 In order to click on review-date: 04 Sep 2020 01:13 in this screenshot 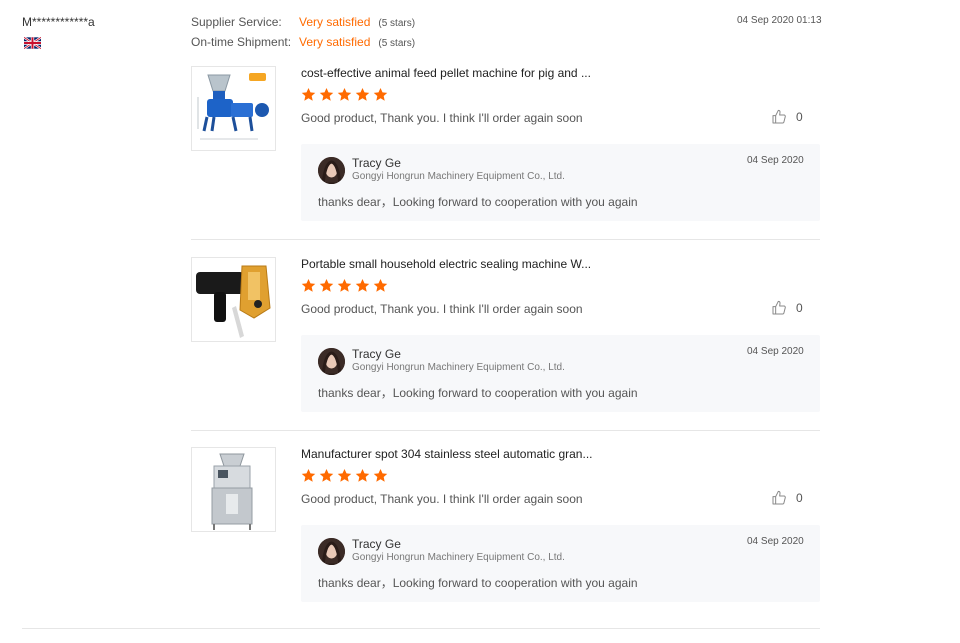, I will do `click(779, 20)`.